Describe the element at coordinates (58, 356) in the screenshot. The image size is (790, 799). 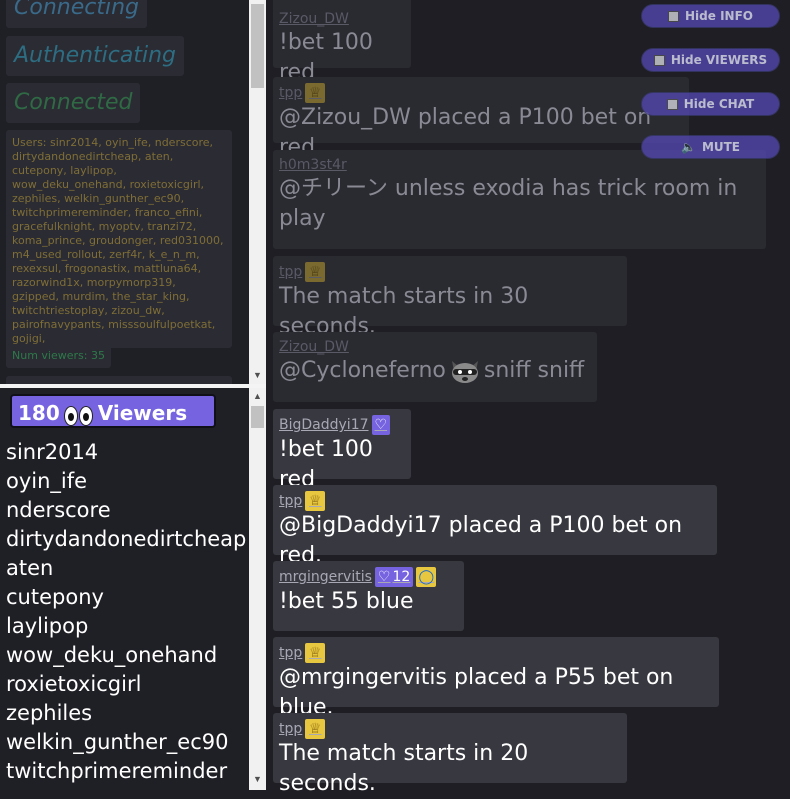
I see `num-viewers-text: Num viewers: 35` at that location.